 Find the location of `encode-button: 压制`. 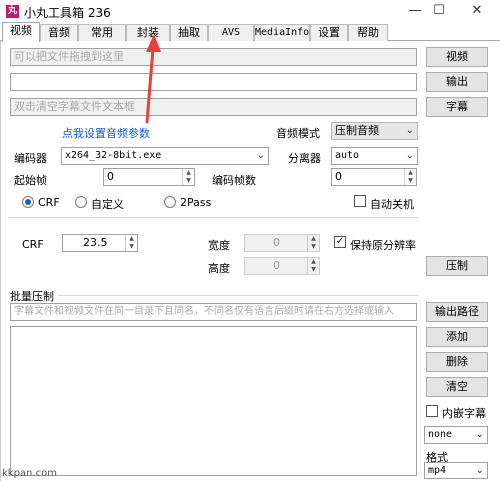

encode-button: 压制 is located at coordinates (457, 266).